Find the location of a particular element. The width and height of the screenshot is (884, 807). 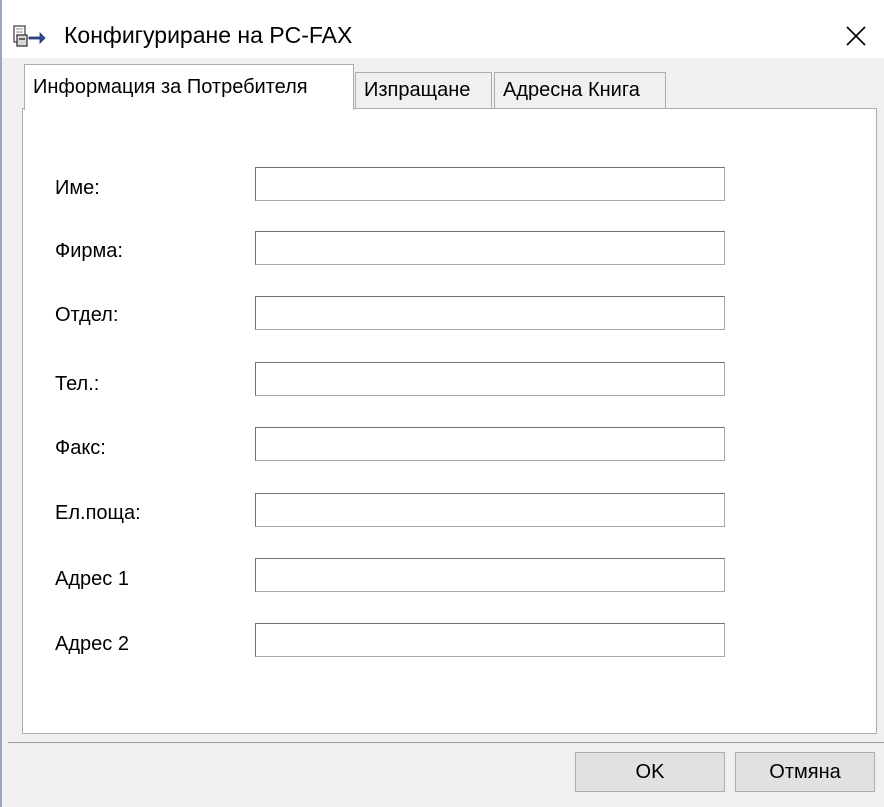

tab-label: Изпращане is located at coordinates (417, 90).